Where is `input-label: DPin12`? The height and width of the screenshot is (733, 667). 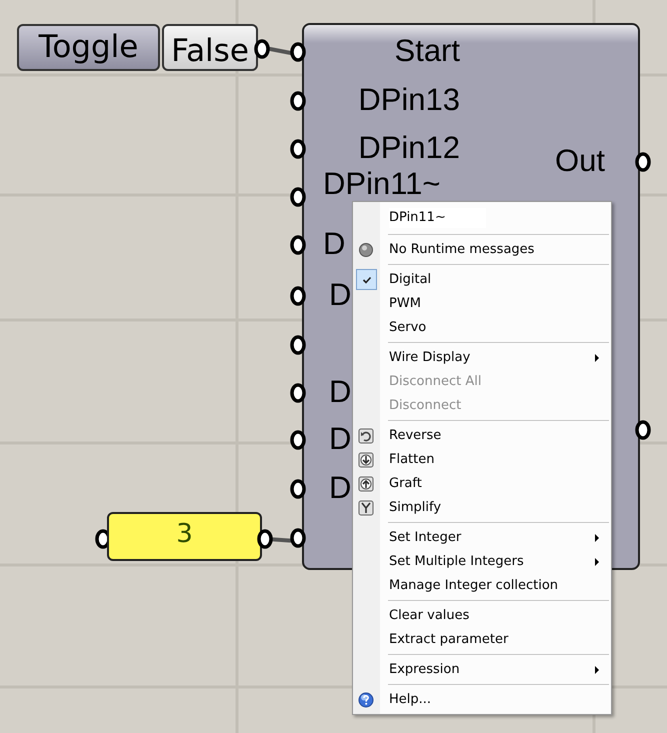
input-label: DPin12 is located at coordinates (409, 147).